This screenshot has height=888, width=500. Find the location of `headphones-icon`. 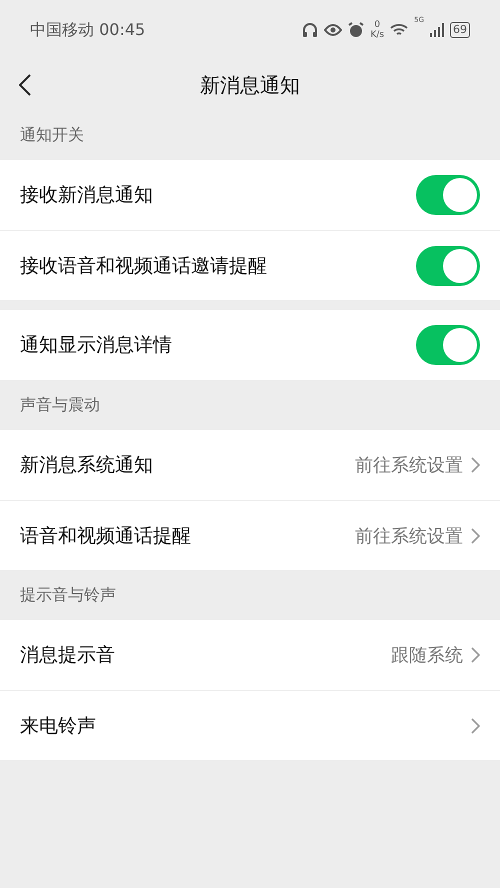

headphones-icon is located at coordinates (310, 30).